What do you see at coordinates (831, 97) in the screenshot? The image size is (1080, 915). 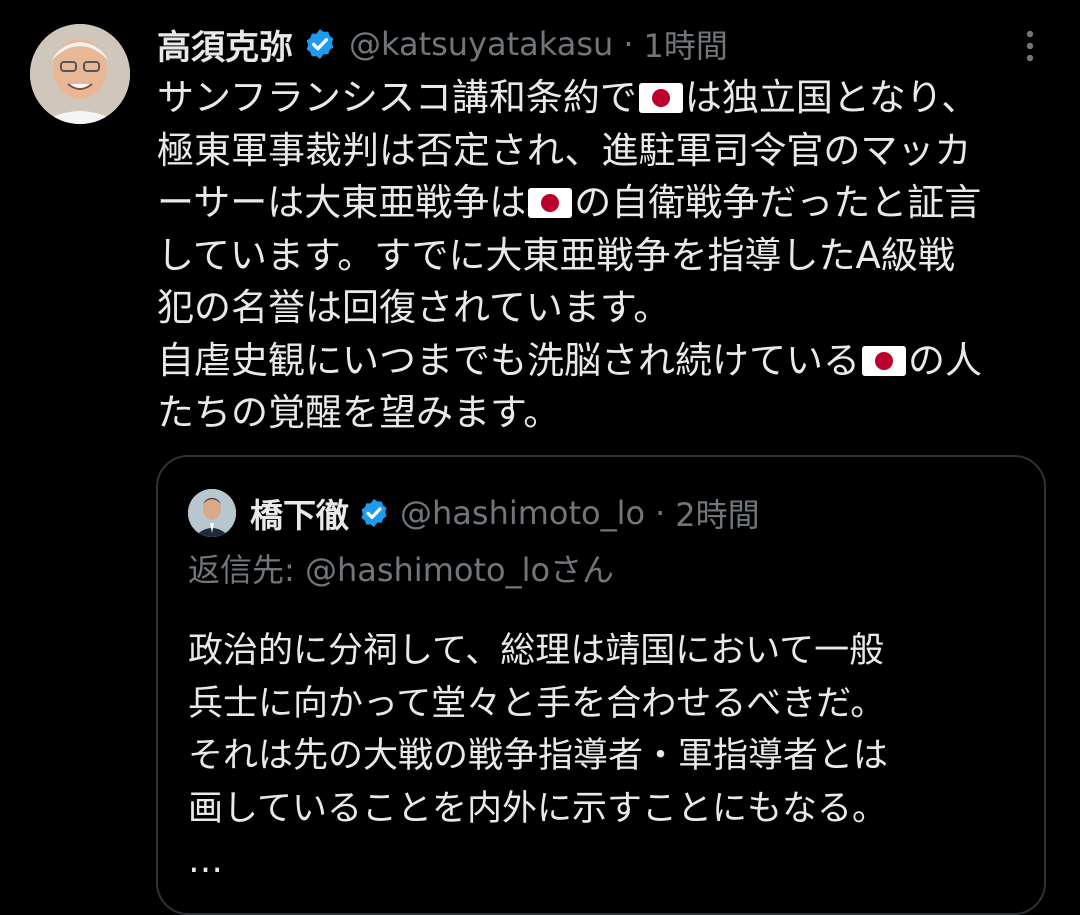 I see `tweet-text-segment: は独立国となり、` at bounding box center [831, 97].